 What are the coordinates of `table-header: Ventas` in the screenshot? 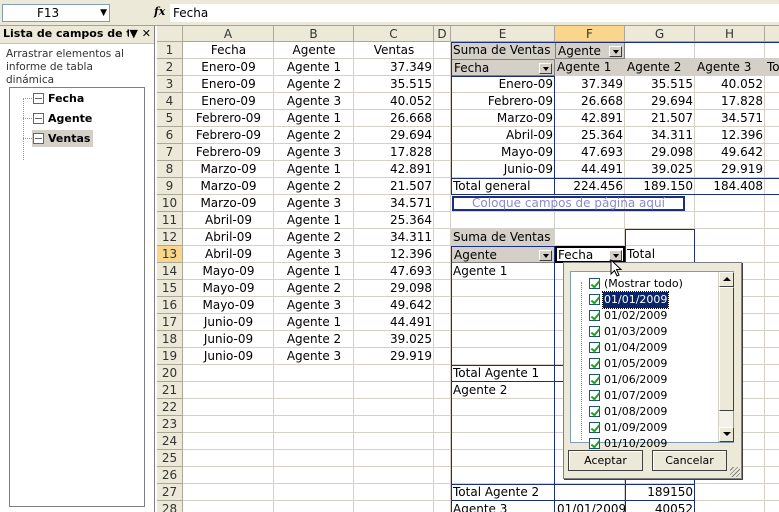 It's located at (394, 50).